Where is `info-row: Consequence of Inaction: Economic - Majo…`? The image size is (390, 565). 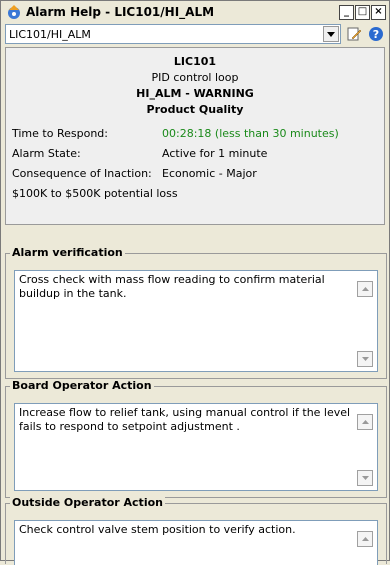 info-row: Consequence of Inaction: Economic - Majo… is located at coordinates (195, 174).